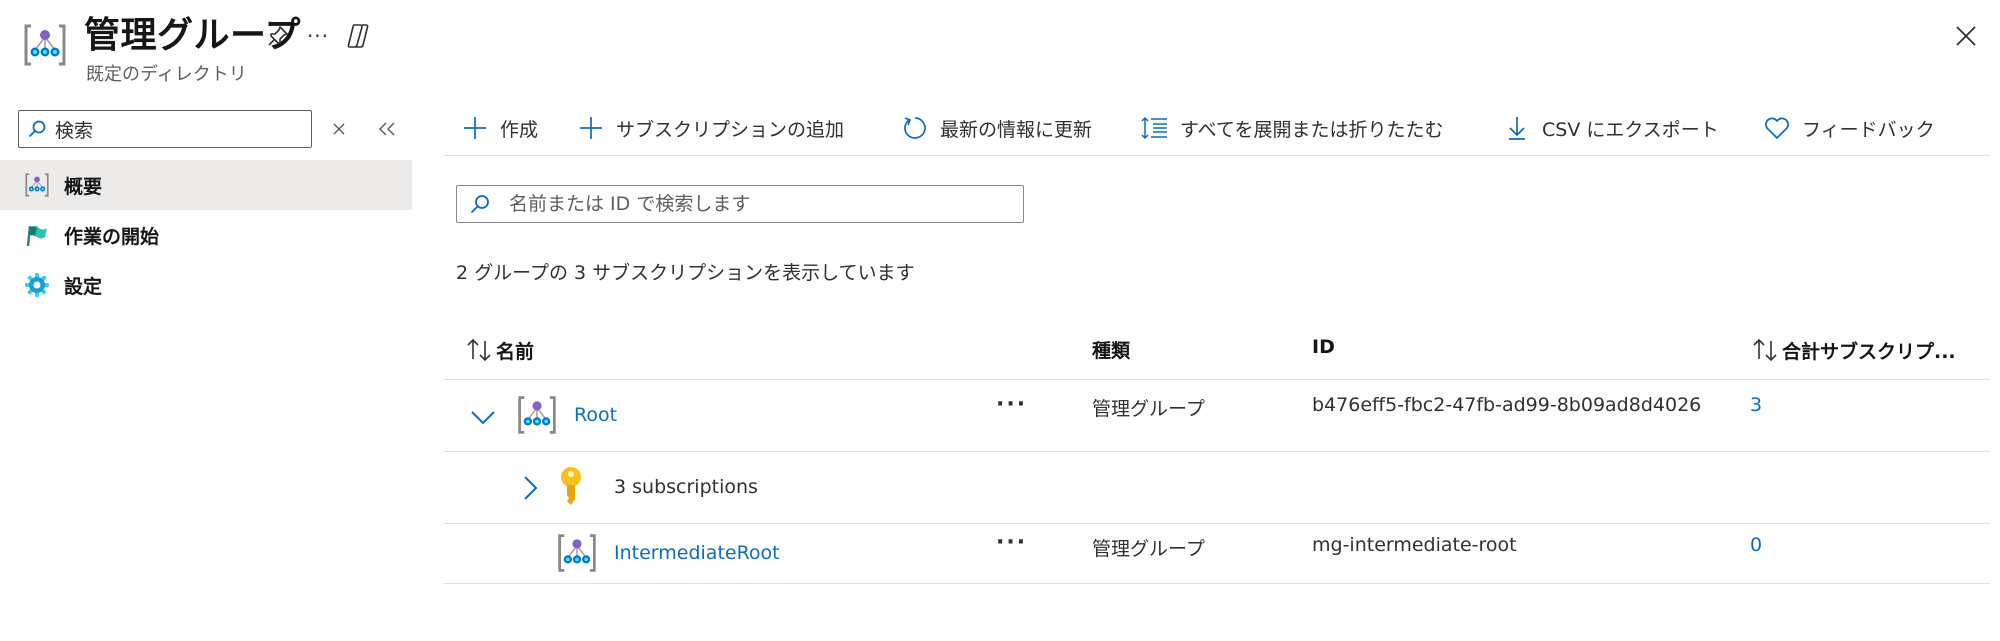 This screenshot has height=641, width=2000. Describe the element at coordinates (1217, 488) in the screenshot. I see `table-row-subscriptions: 3 subscriptions` at that location.